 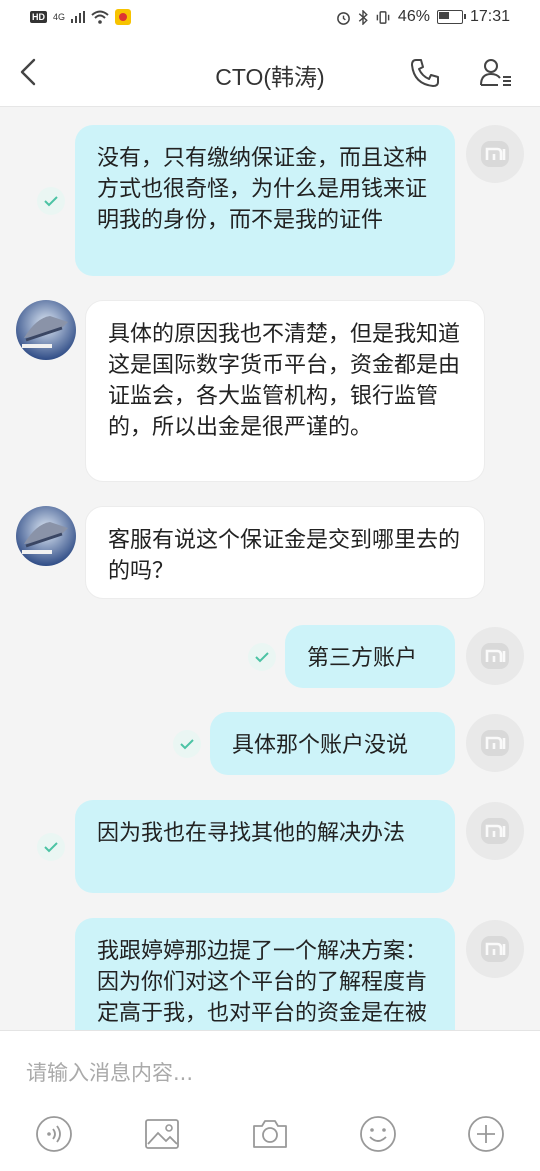 I want to click on app-notification-icon, so click(x=123, y=17).